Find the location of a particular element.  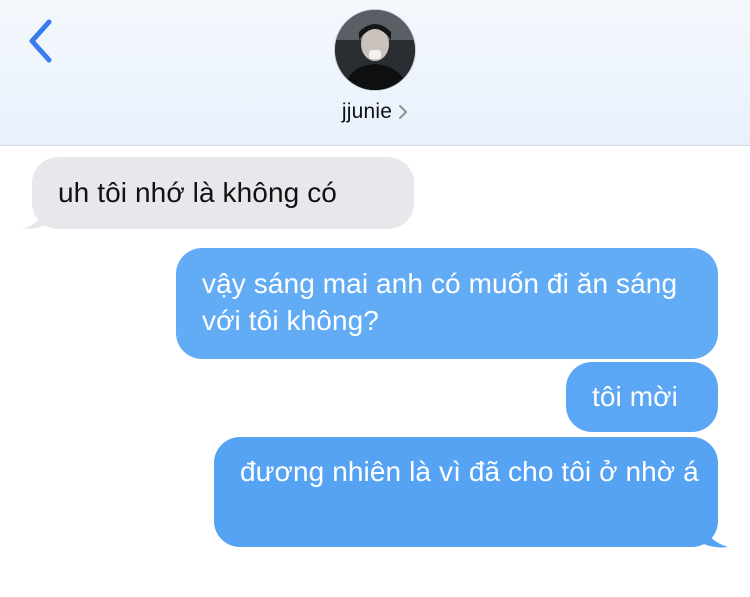

back-button is located at coordinates (40, 41).